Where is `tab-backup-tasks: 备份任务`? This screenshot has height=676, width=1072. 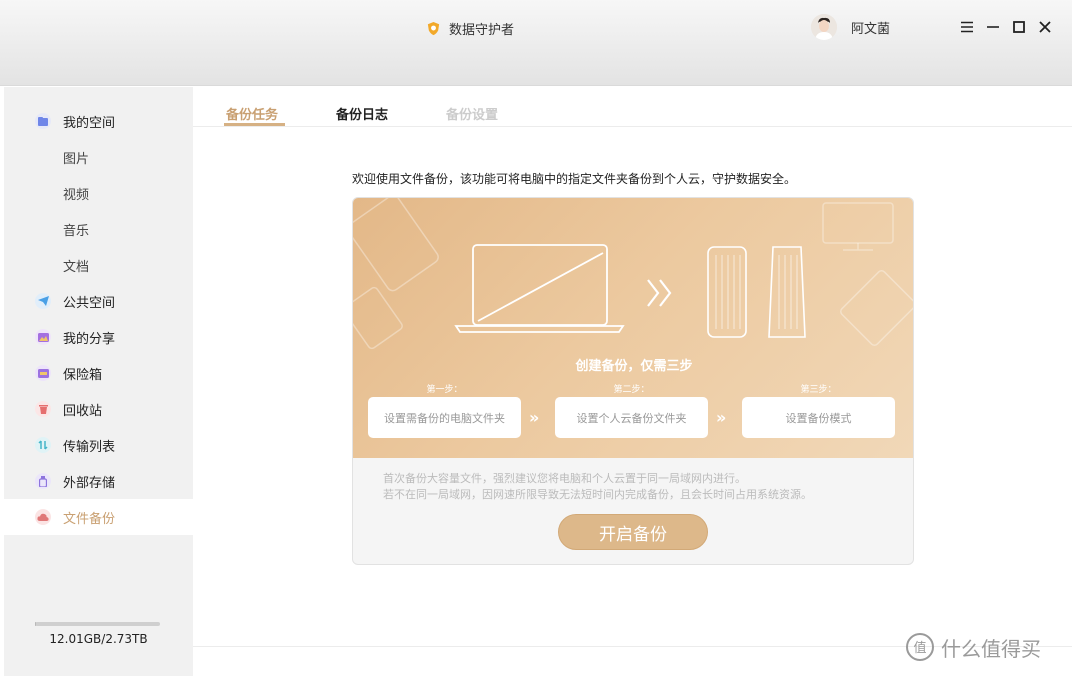 tab-backup-tasks: 备份任务 is located at coordinates (252, 113).